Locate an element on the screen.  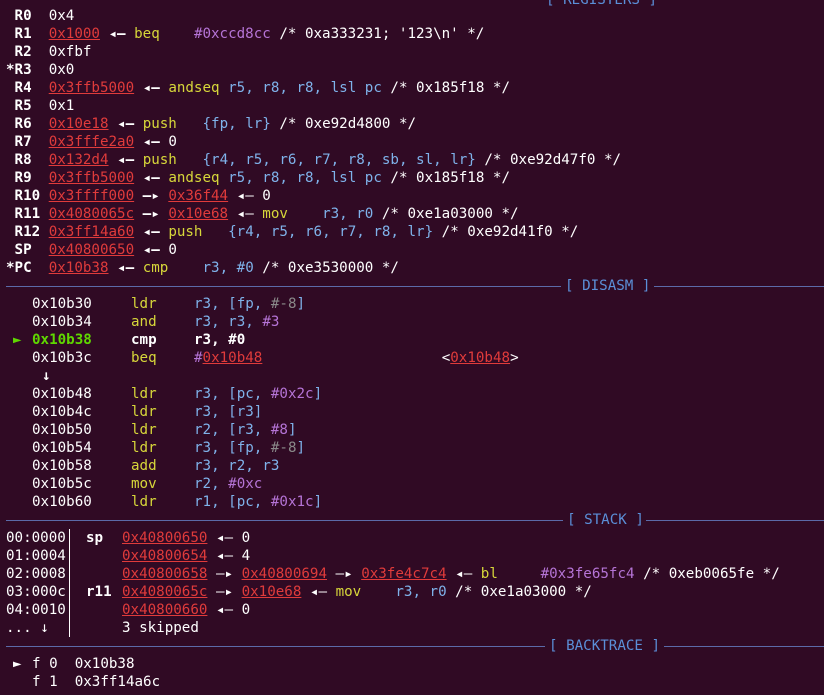
address-link: 0x3fe4c7c4 is located at coordinates (403, 574).